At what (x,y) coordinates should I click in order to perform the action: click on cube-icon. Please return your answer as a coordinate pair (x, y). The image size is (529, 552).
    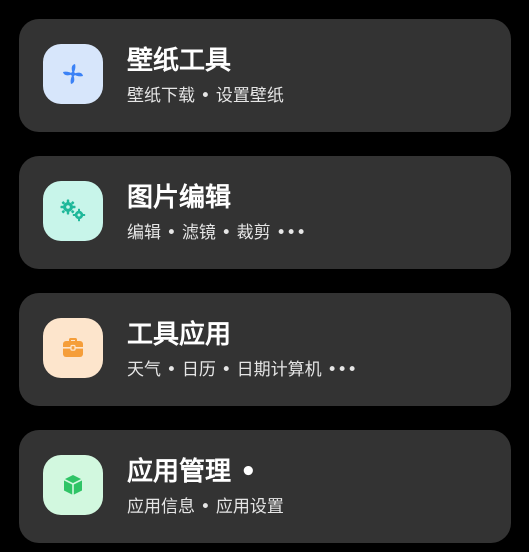
    Looking at the image, I should click on (73, 485).